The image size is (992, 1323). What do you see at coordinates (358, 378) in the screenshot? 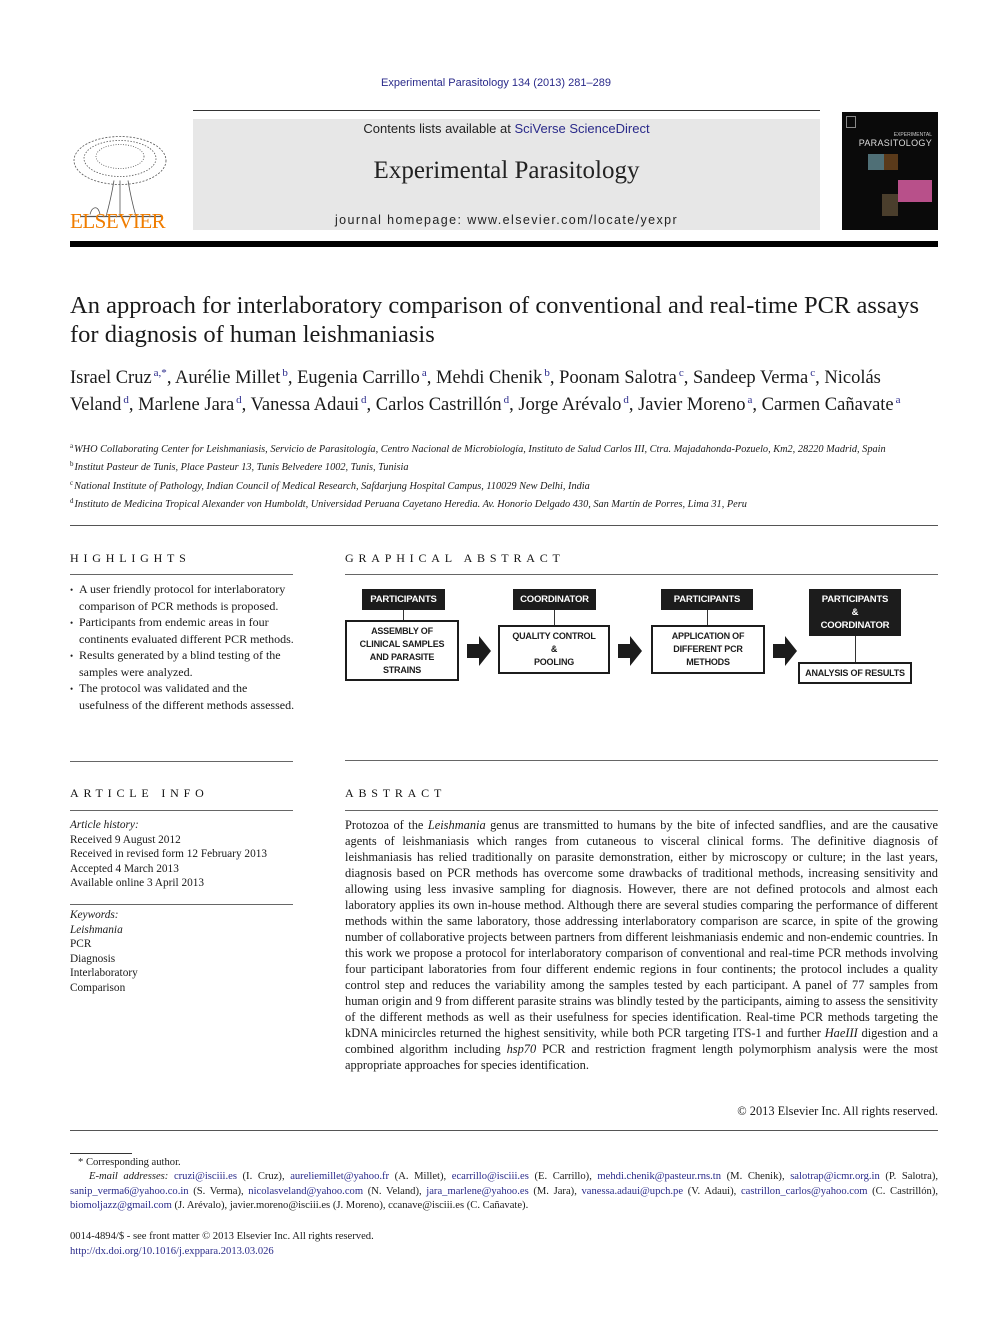
I see `author-name: Eugenia Carrillo` at bounding box center [358, 378].